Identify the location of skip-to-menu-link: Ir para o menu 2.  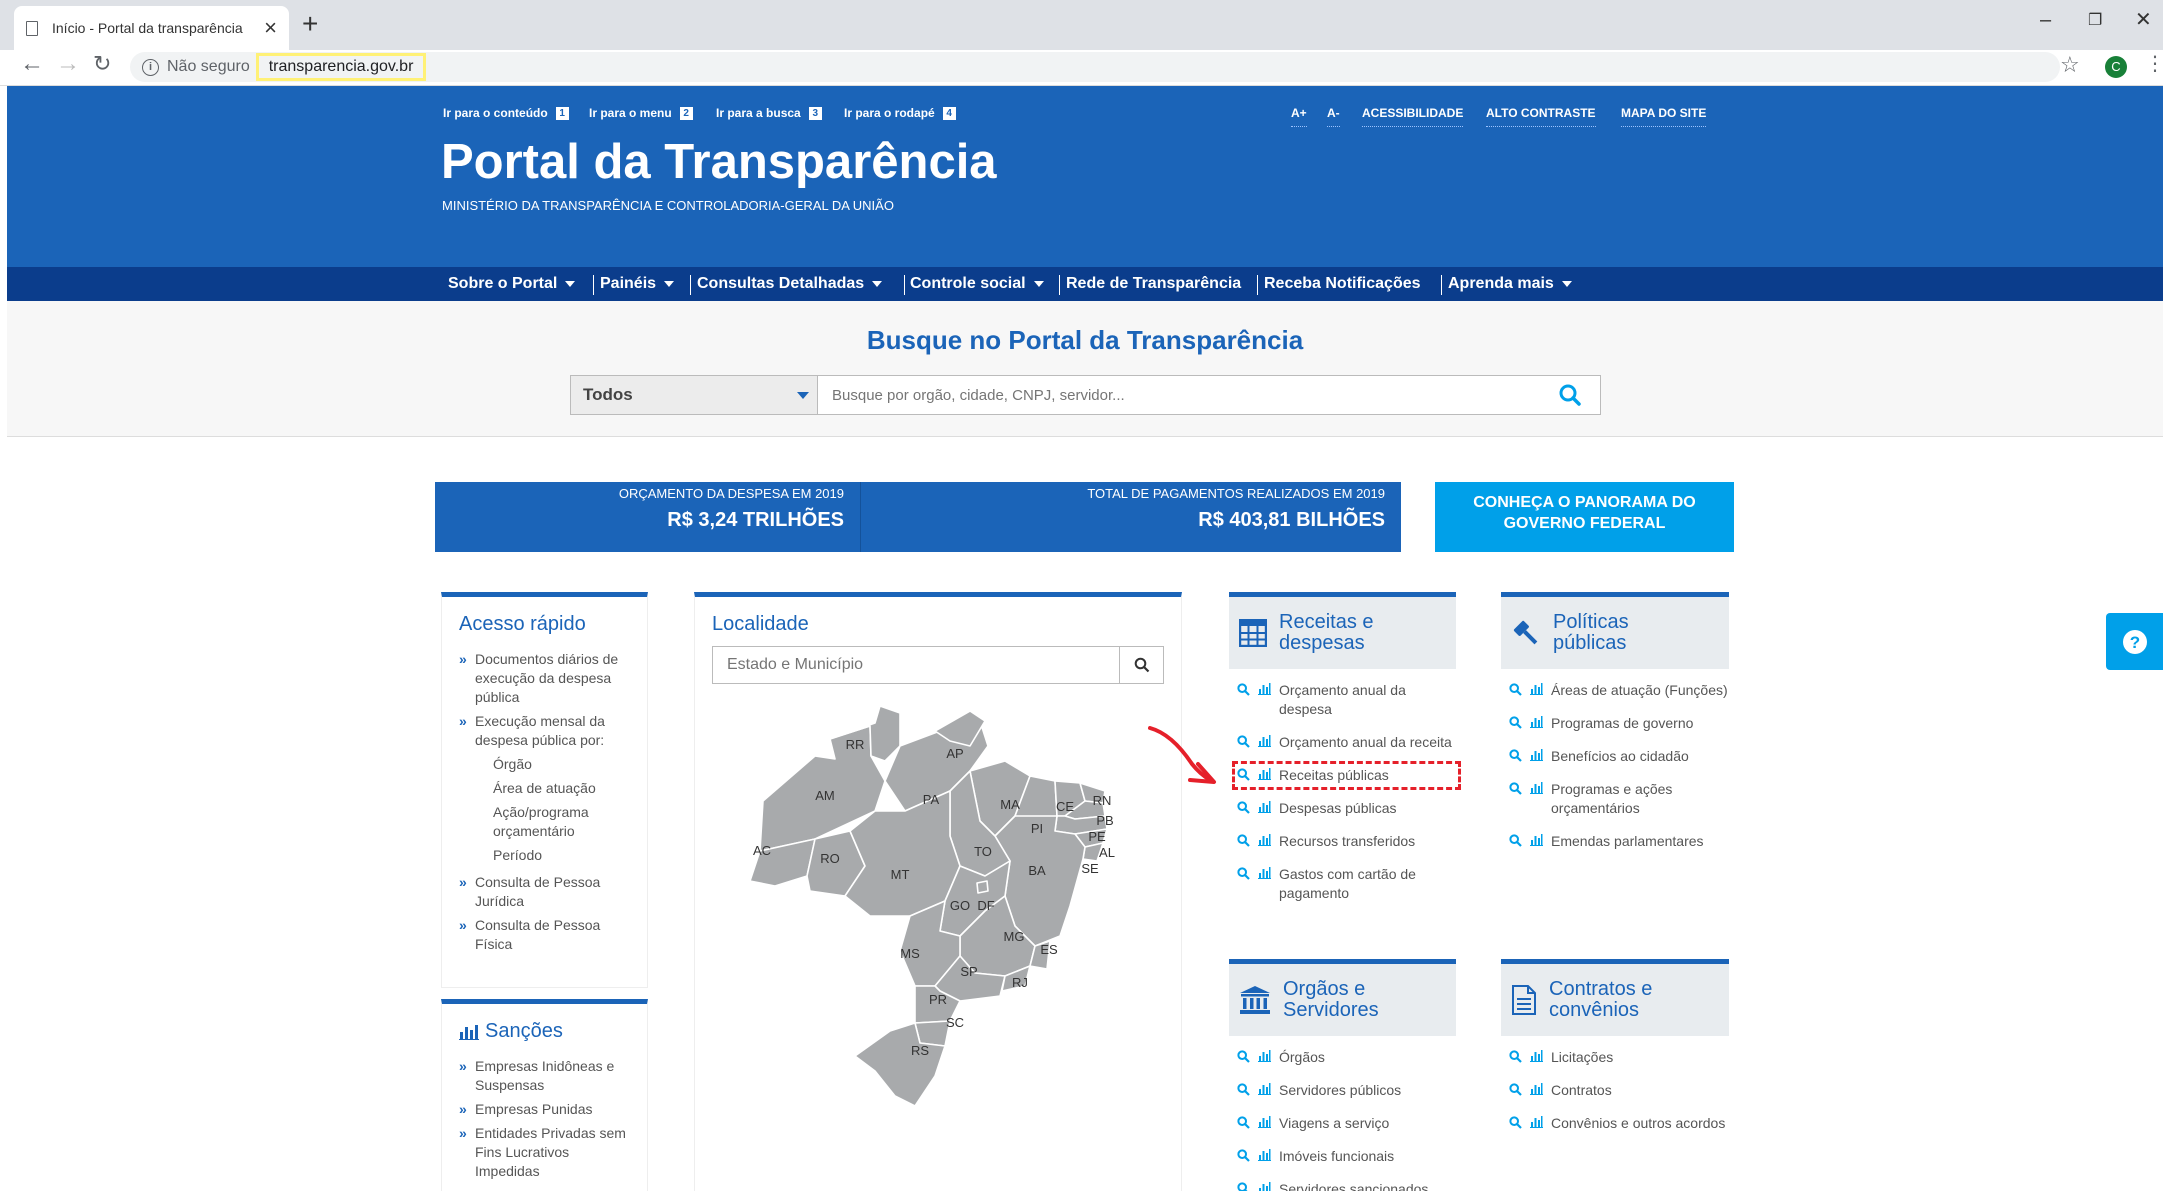
(641, 113).